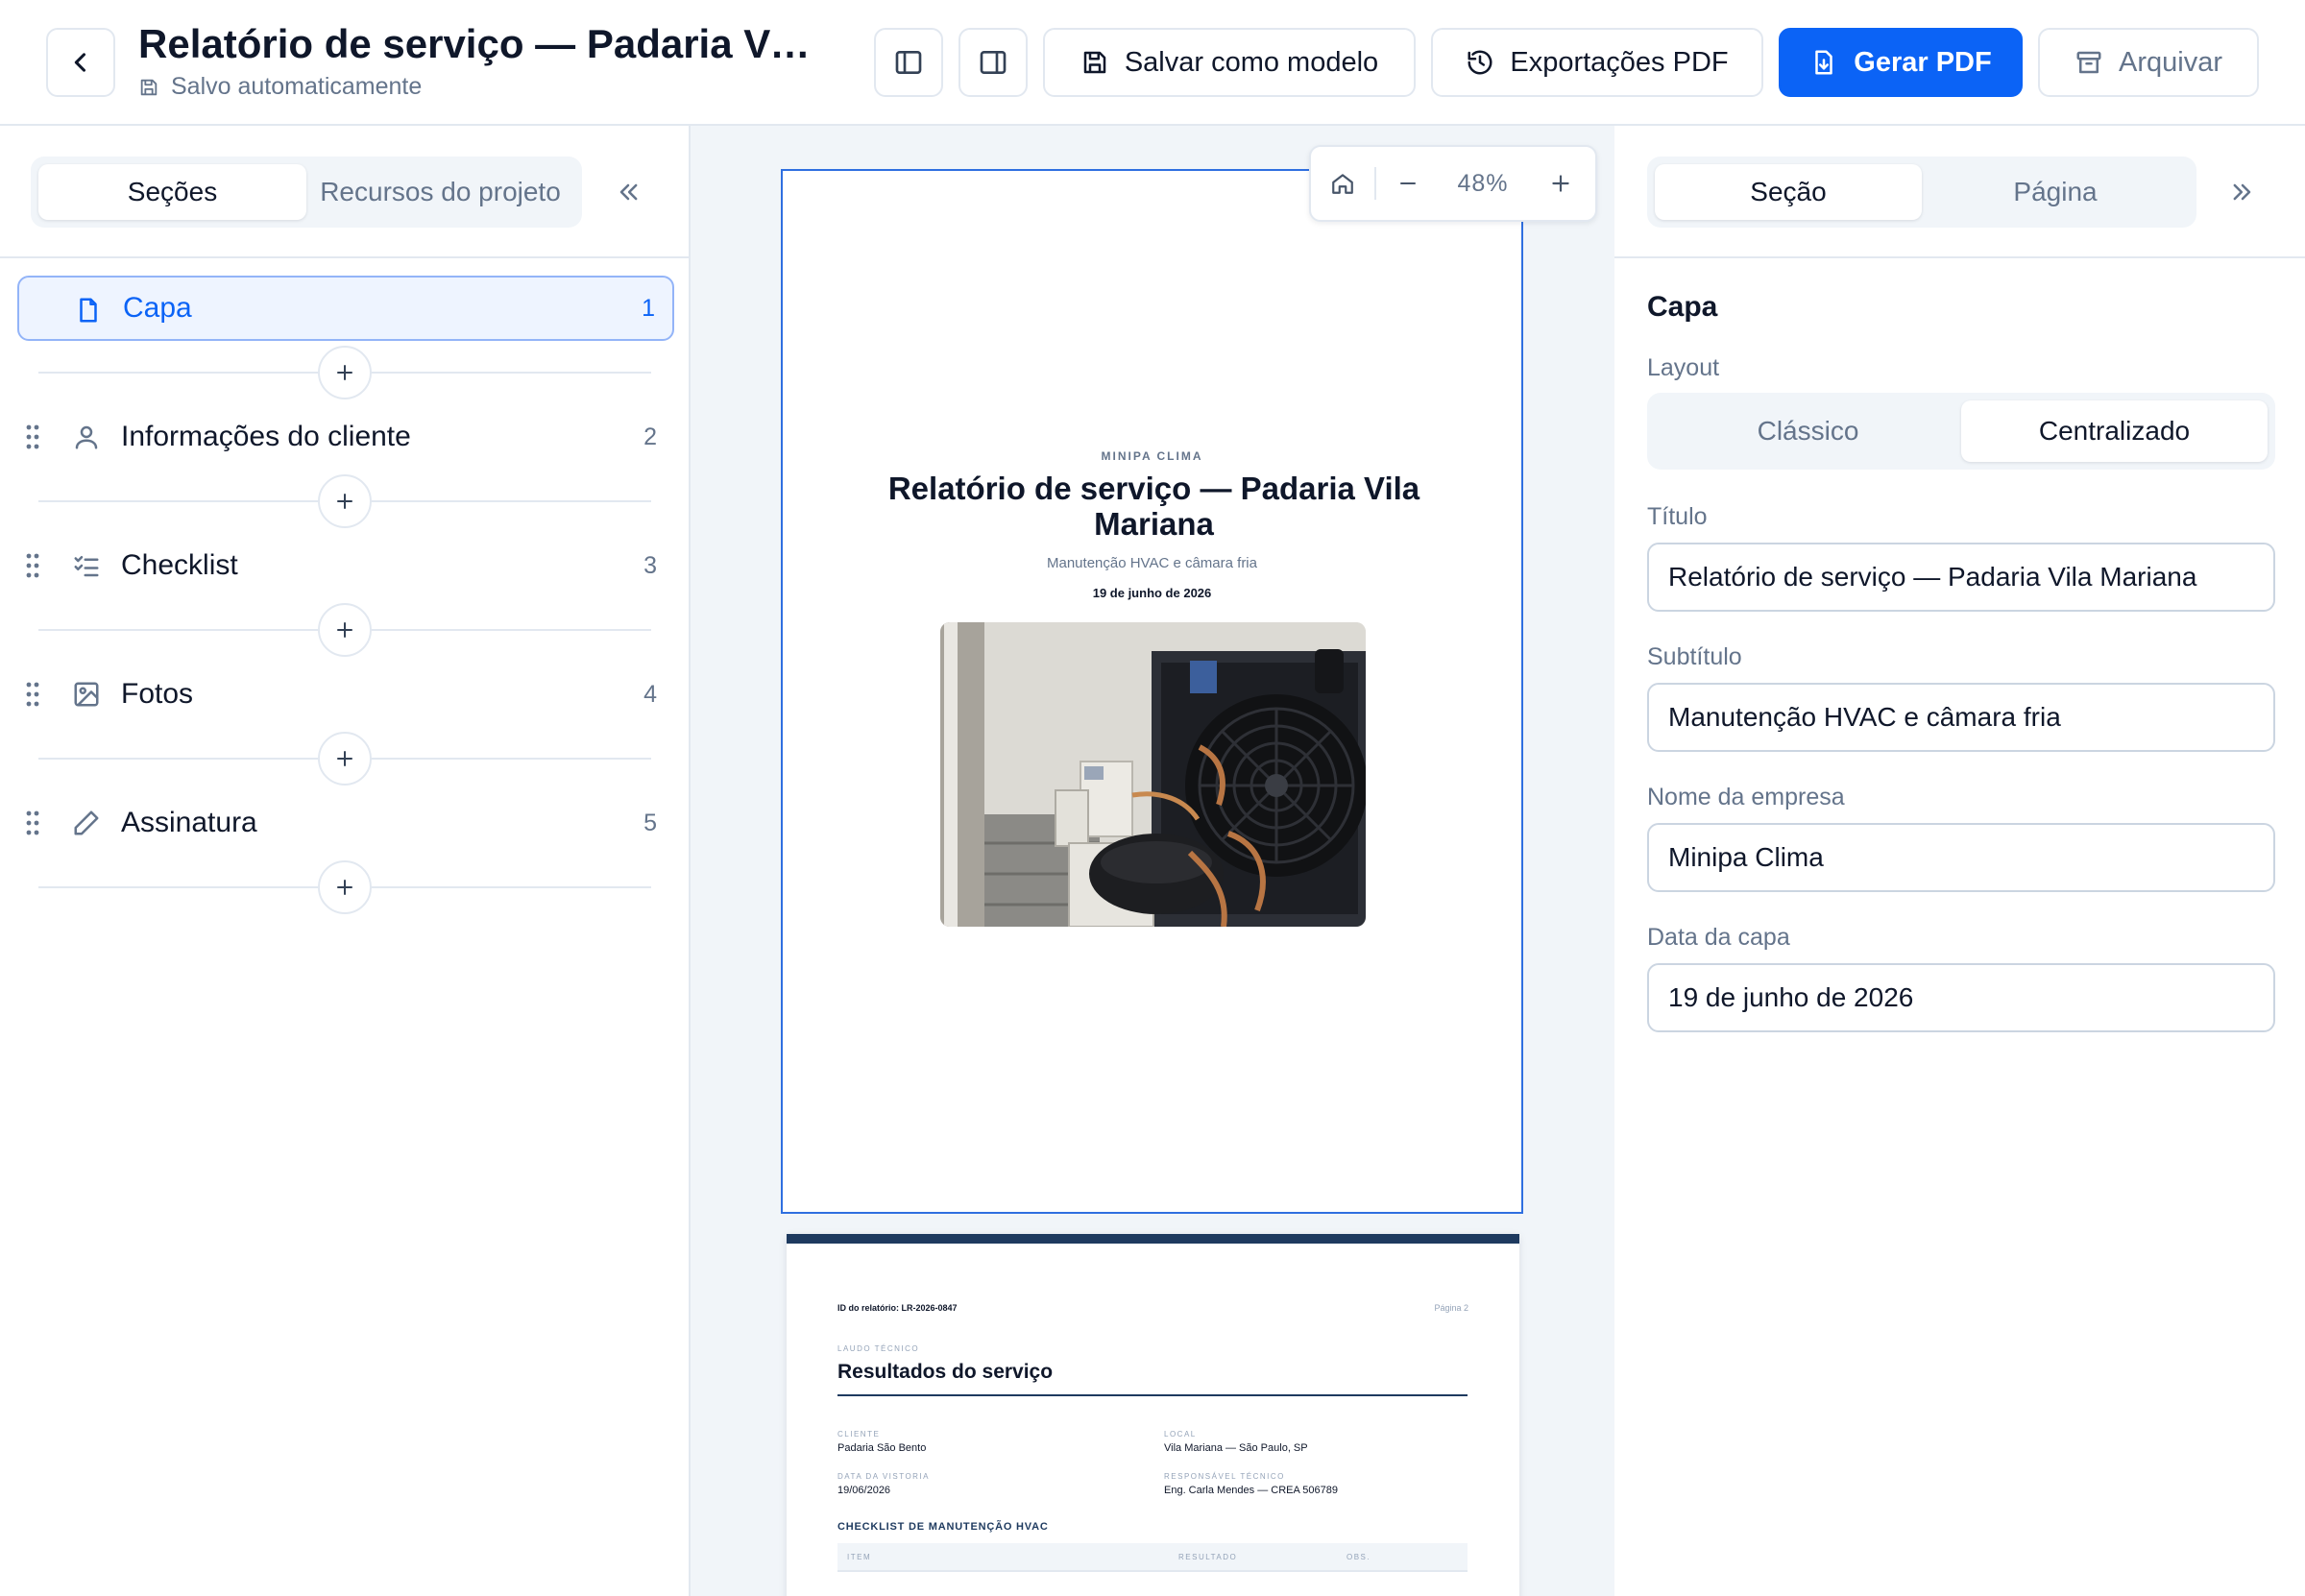 This screenshot has width=2305, height=1596. What do you see at coordinates (345, 823) in the screenshot?
I see `section-item-signature: Assinatura 5` at bounding box center [345, 823].